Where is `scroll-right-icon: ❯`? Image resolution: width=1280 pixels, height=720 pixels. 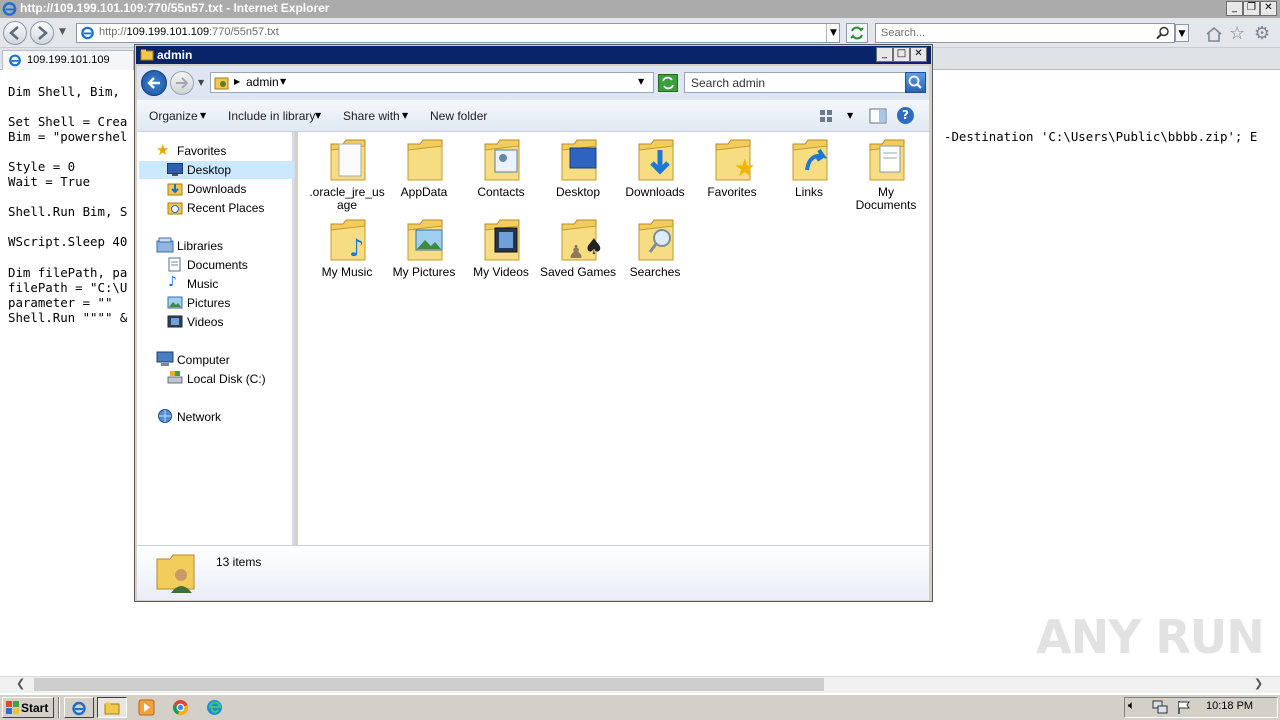
scroll-right-icon: ❯ is located at coordinates (1258, 683).